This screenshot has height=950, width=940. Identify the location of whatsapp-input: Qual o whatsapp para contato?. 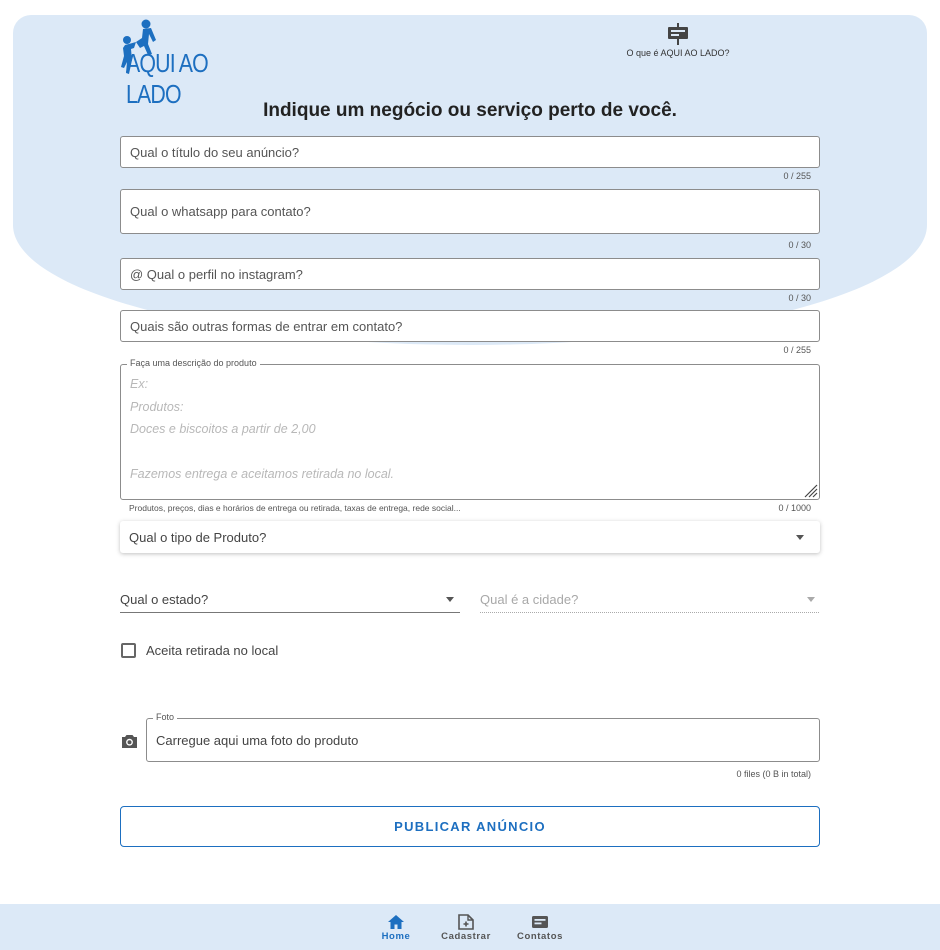
(470, 211).